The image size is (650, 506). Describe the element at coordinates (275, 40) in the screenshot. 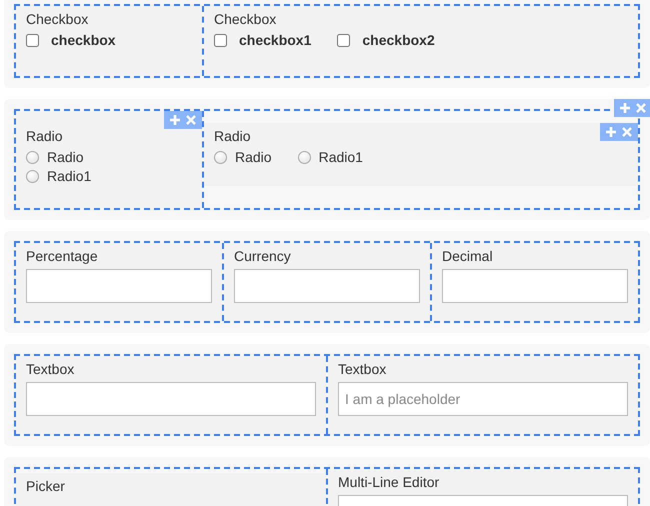

I see `checkbox-label: checkbox1` at that location.